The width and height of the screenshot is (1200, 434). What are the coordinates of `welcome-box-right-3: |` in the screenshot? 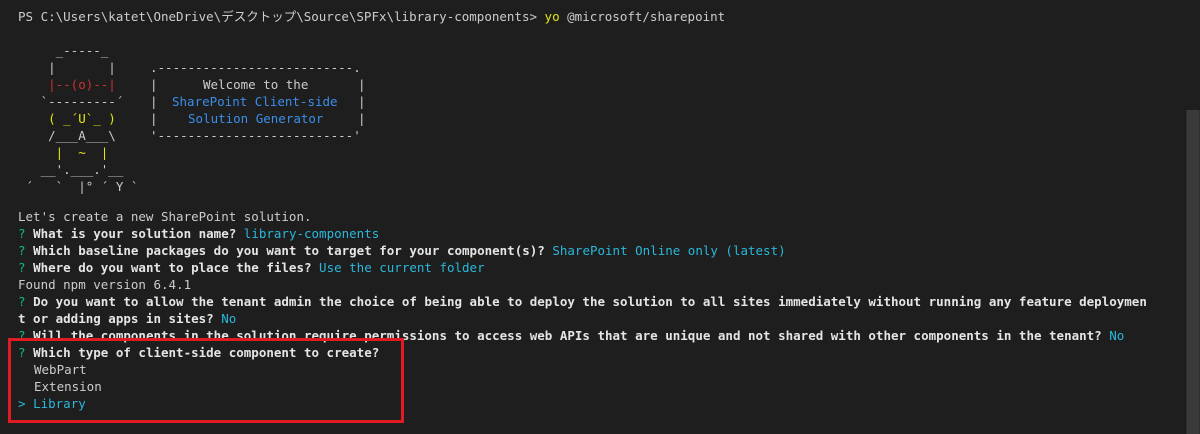 It's located at (362, 118).